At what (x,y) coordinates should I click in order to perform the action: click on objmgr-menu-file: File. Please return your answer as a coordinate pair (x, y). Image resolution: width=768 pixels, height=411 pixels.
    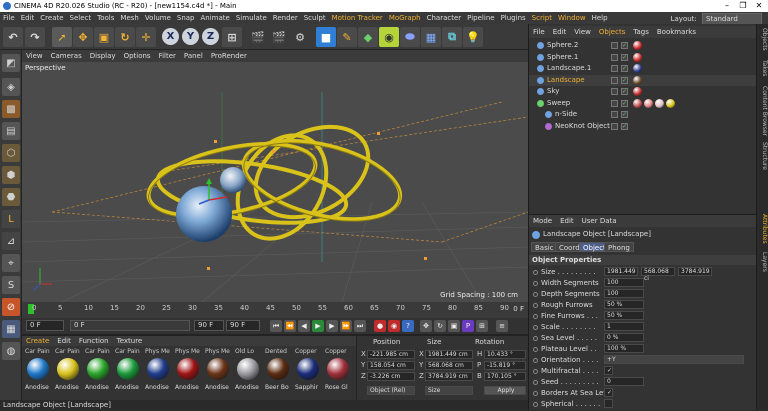
    Looking at the image, I should click on (539, 32).